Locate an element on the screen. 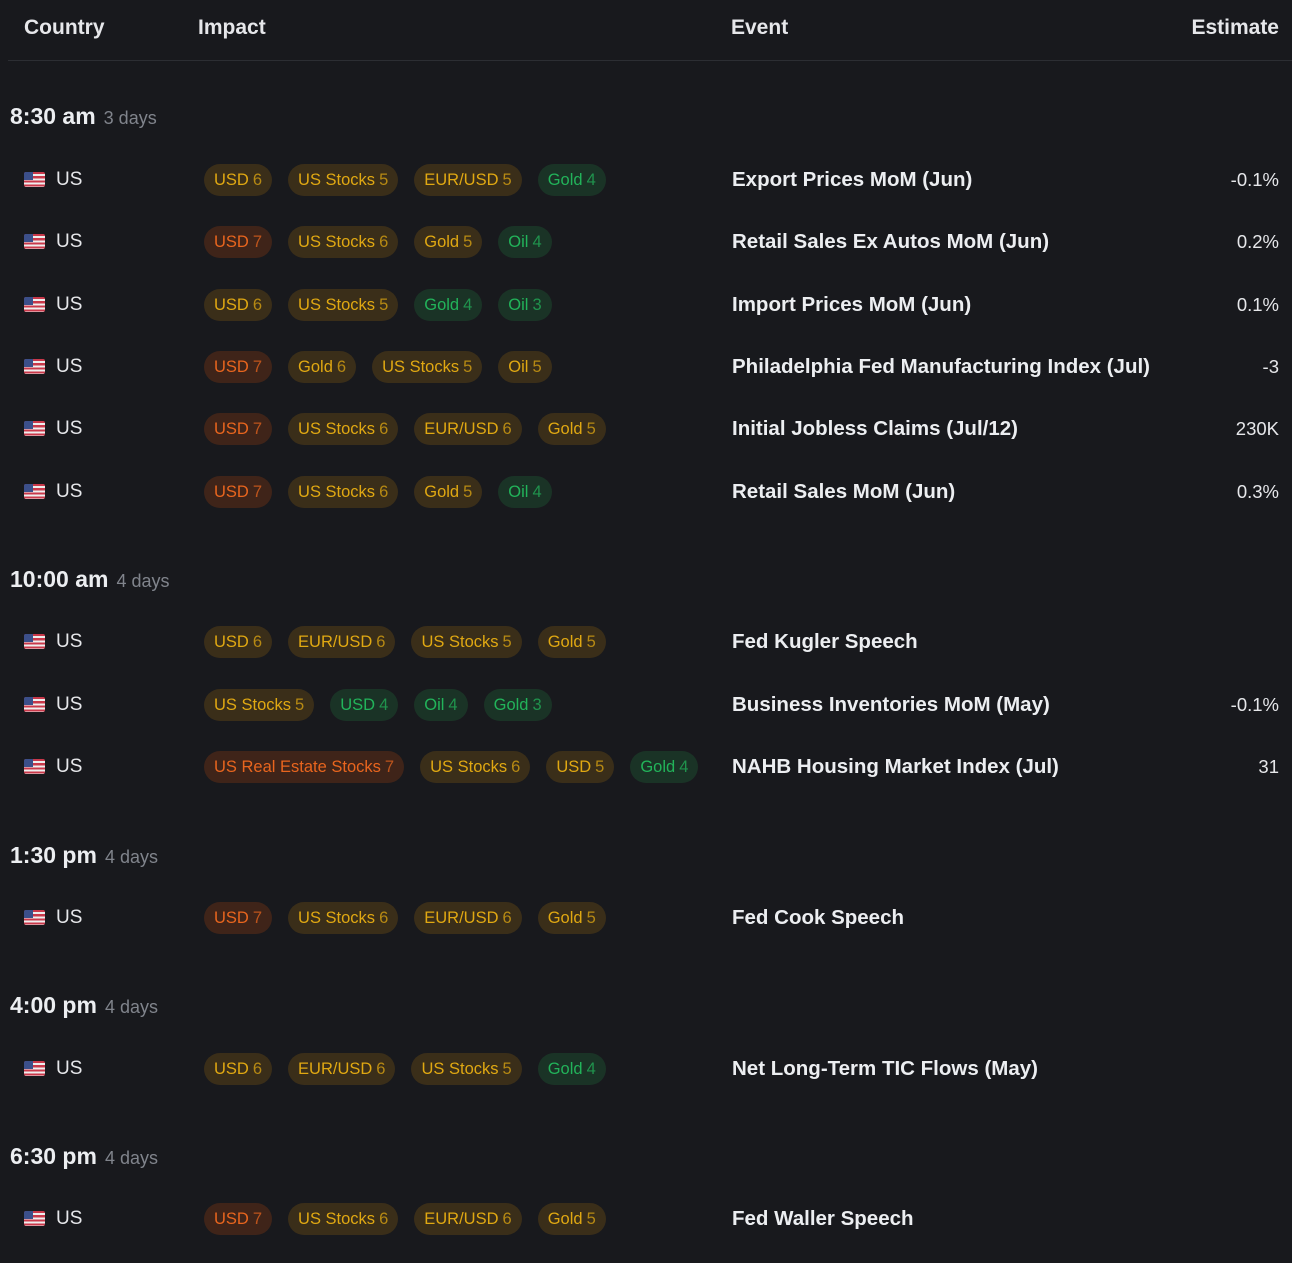 This screenshot has width=1292, height=1263. event-name: Fed Kugler Speech is located at coordinates (825, 642).